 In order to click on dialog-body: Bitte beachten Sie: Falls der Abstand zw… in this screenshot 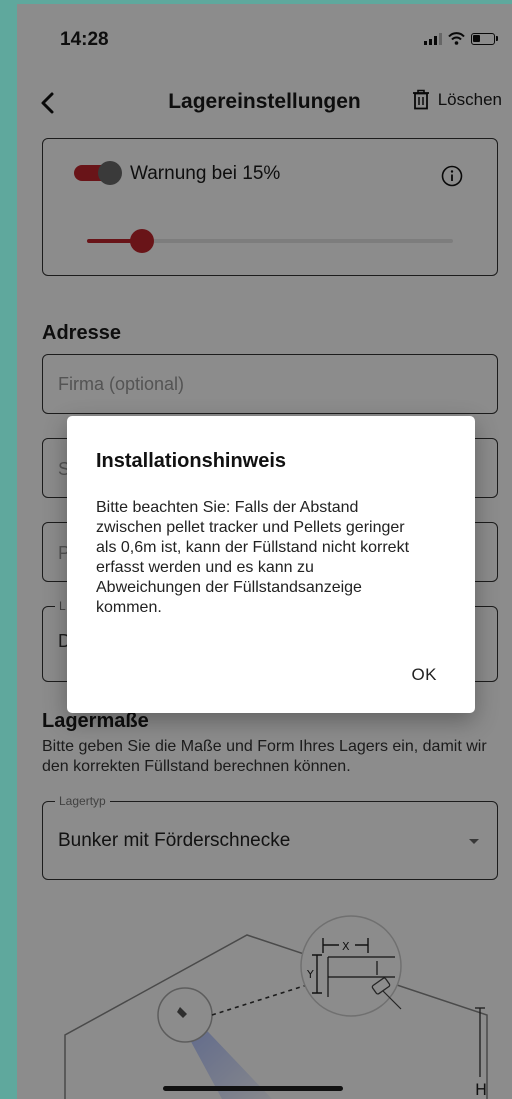, I will do `click(253, 557)`.